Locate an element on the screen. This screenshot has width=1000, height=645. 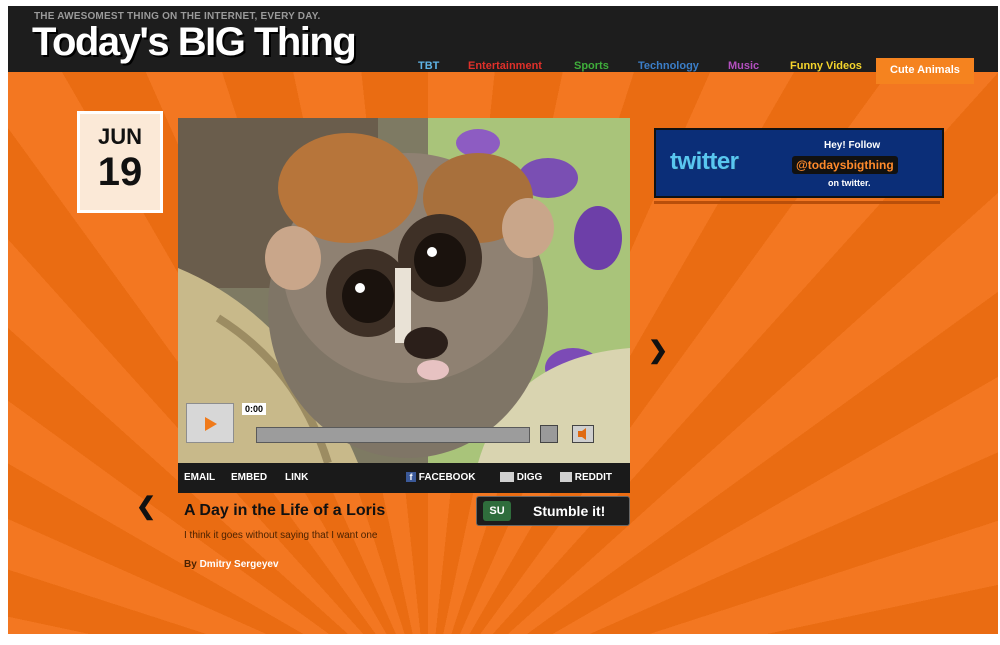
facebook-icon: f is located at coordinates (411, 477).